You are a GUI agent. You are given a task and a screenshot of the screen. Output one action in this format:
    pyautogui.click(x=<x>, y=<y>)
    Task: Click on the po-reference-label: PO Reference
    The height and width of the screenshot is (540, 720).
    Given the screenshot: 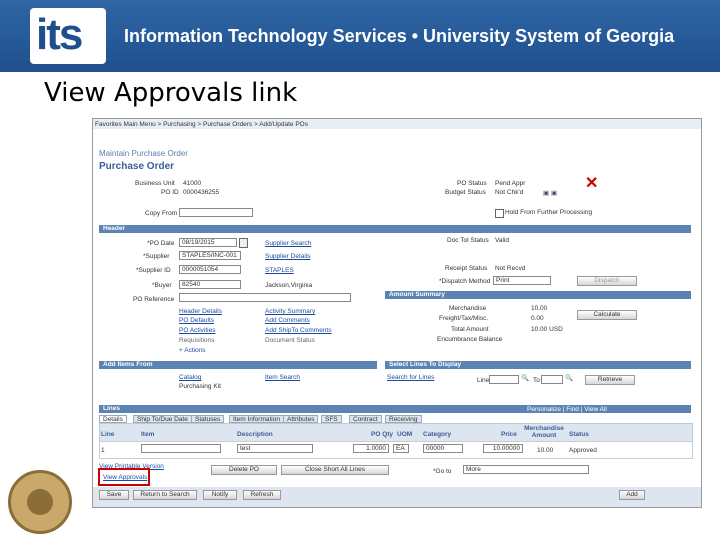 What is the action you would take?
    pyautogui.click(x=154, y=299)
    